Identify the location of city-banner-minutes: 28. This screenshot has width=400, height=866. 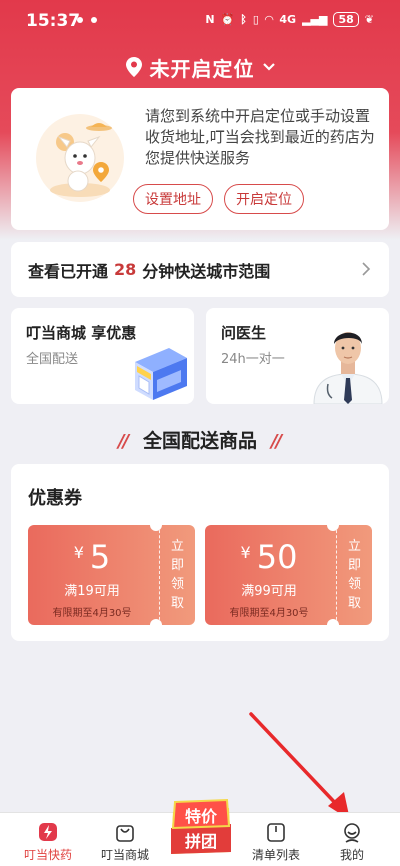
(125, 269).